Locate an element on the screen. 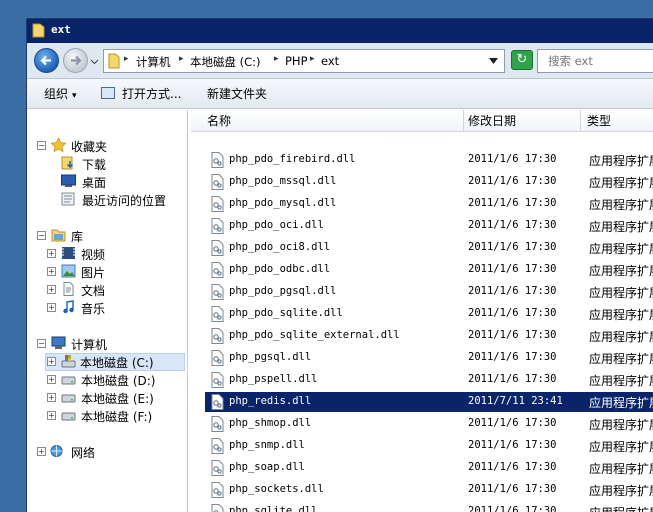  nav-drive-c: + 本地磁盘 (C:) is located at coordinates (115, 362).